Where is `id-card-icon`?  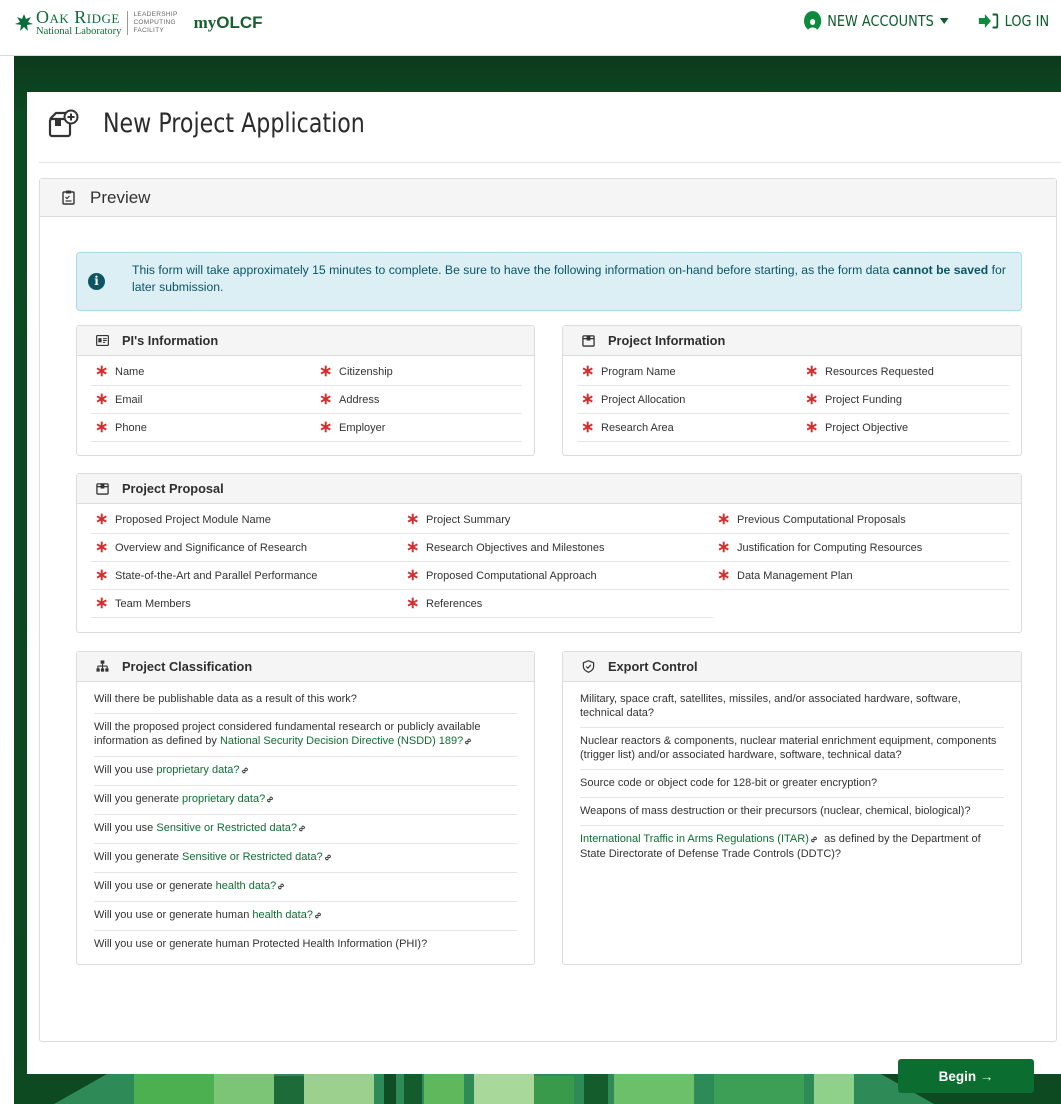
id-card-icon is located at coordinates (102, 340).